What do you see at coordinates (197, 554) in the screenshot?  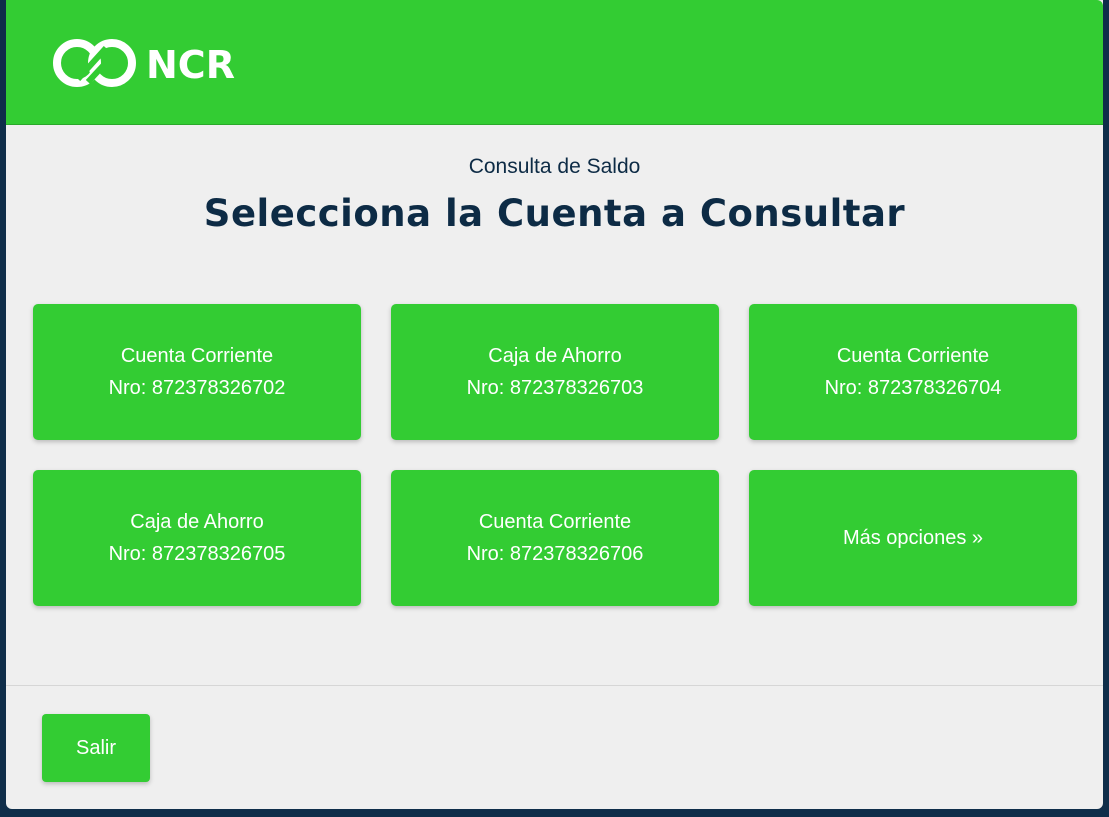 I see `account-number: Nro: 872378326705` at bounding box center [197, 554].